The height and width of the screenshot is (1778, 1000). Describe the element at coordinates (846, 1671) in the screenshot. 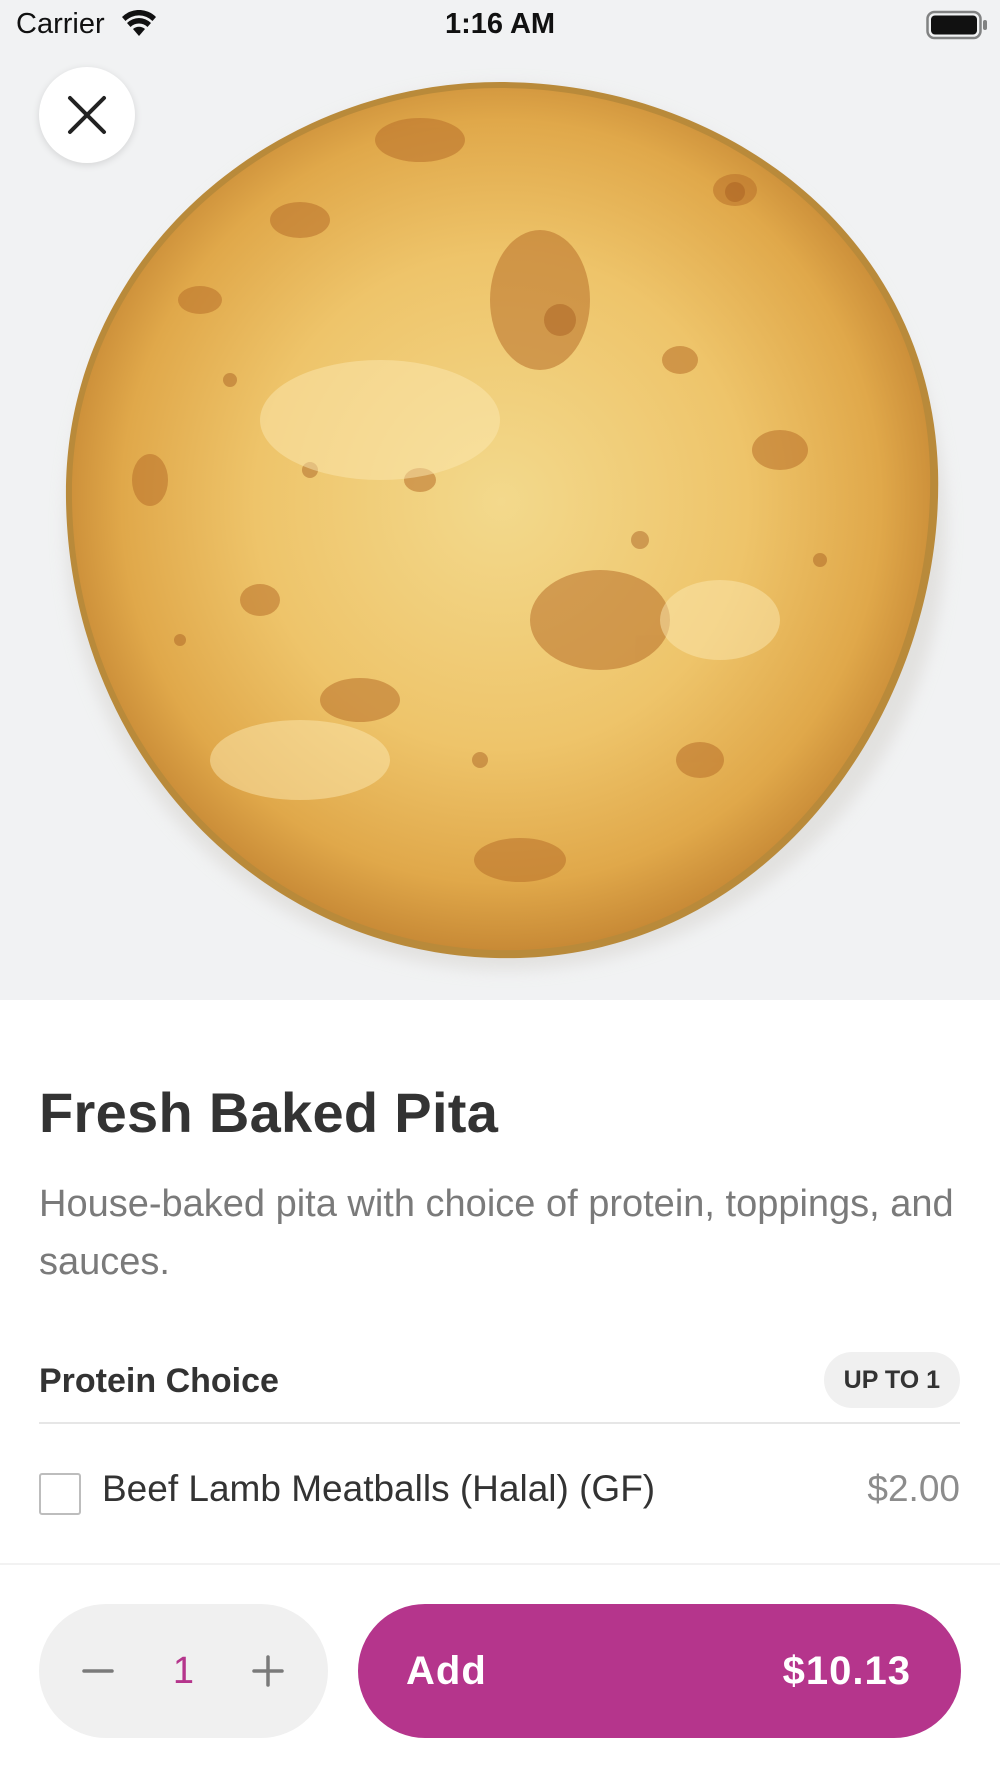

I see `total-price: $10.13` at that location.